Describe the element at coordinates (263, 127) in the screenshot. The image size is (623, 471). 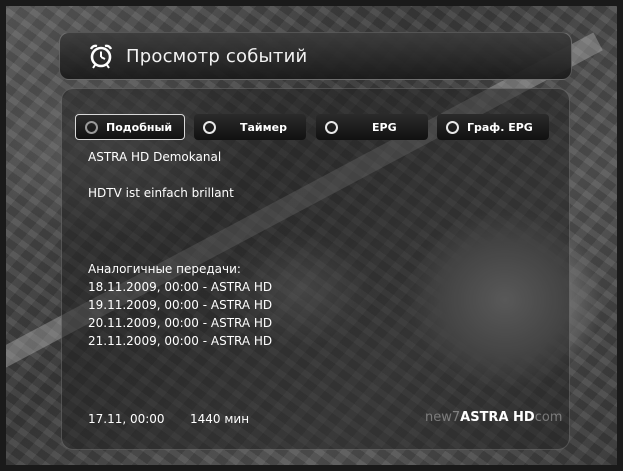
I see `timer-button-label: Таймер` at that location.